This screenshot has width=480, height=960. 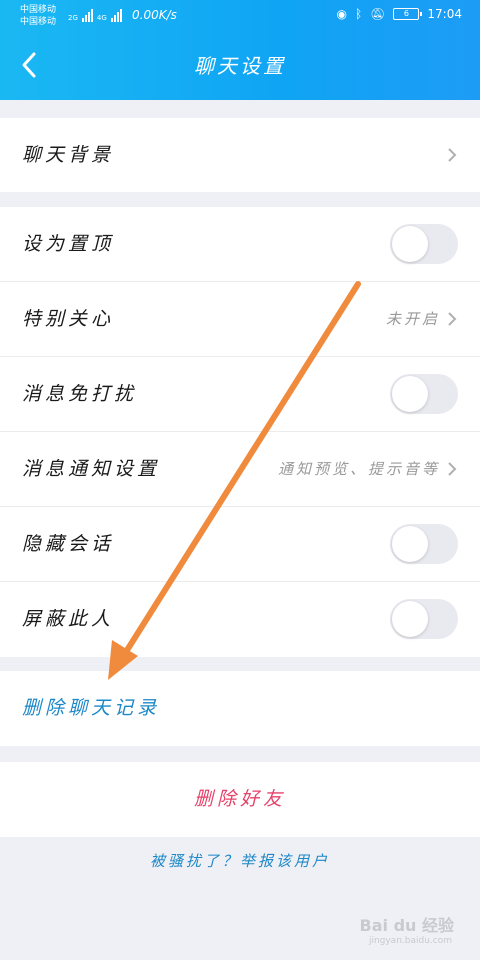 What do you see at coordinates (240, 860) in the screenshot?
I see `report-user-link: 被骚扰了？举报该用户` at bounding box center [240, 860].